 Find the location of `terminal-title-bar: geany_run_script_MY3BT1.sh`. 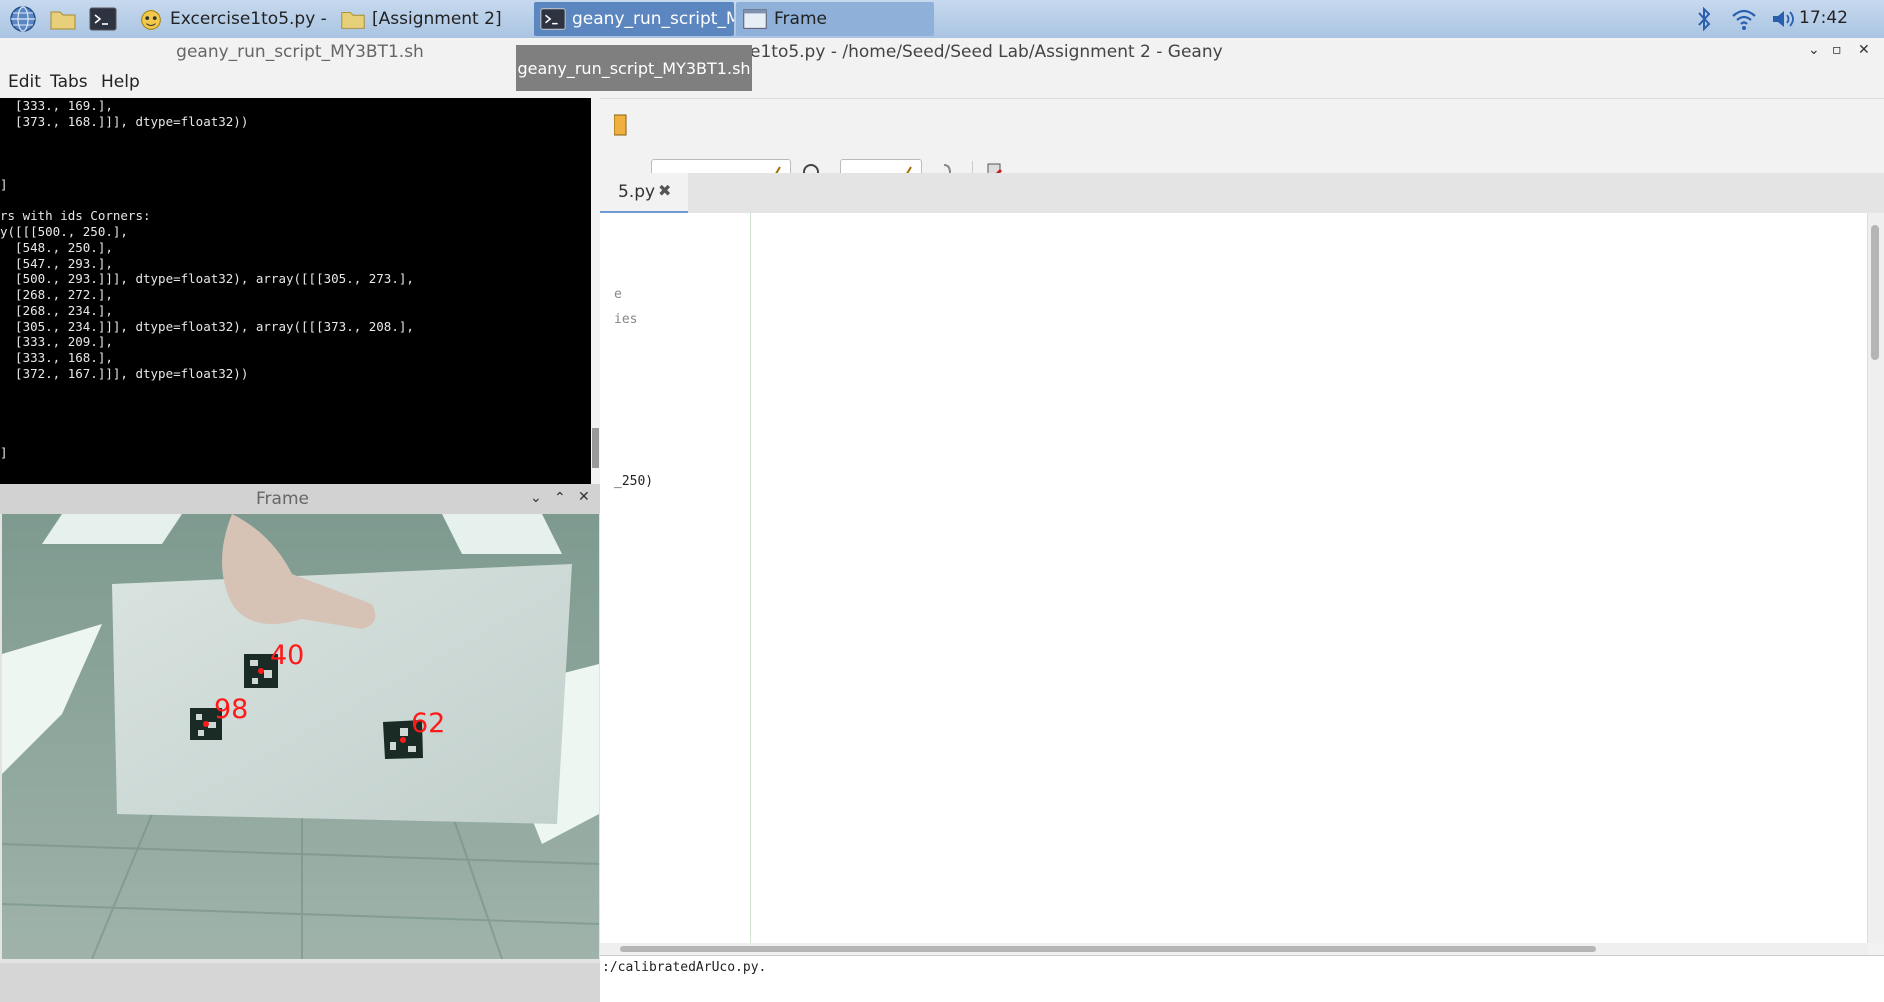

terminal-title-bar: geany_run_script_MY3BT1.sh is located at coordinates (300, 52).